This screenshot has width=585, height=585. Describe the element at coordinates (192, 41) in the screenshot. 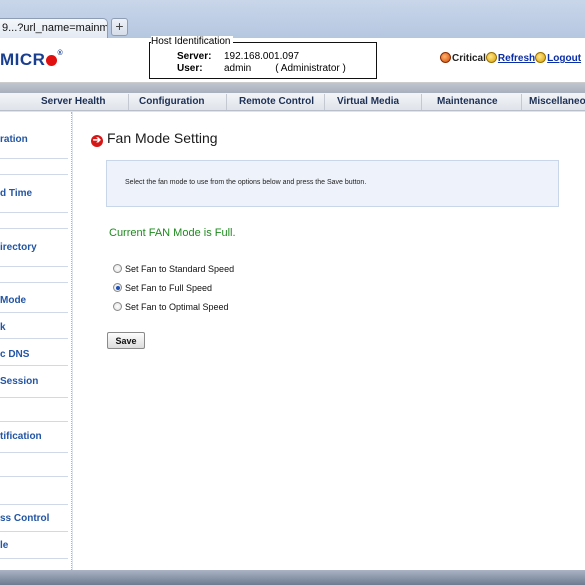

I see `host-identification-legend: Host Identification` at that location.